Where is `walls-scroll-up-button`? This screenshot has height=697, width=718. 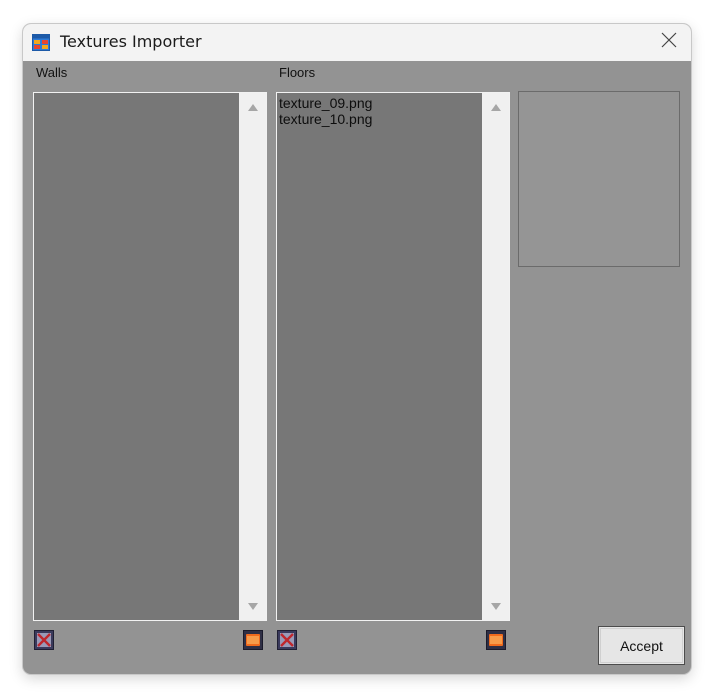
walls-scroll-up-button is located at coordinates (252, 107).